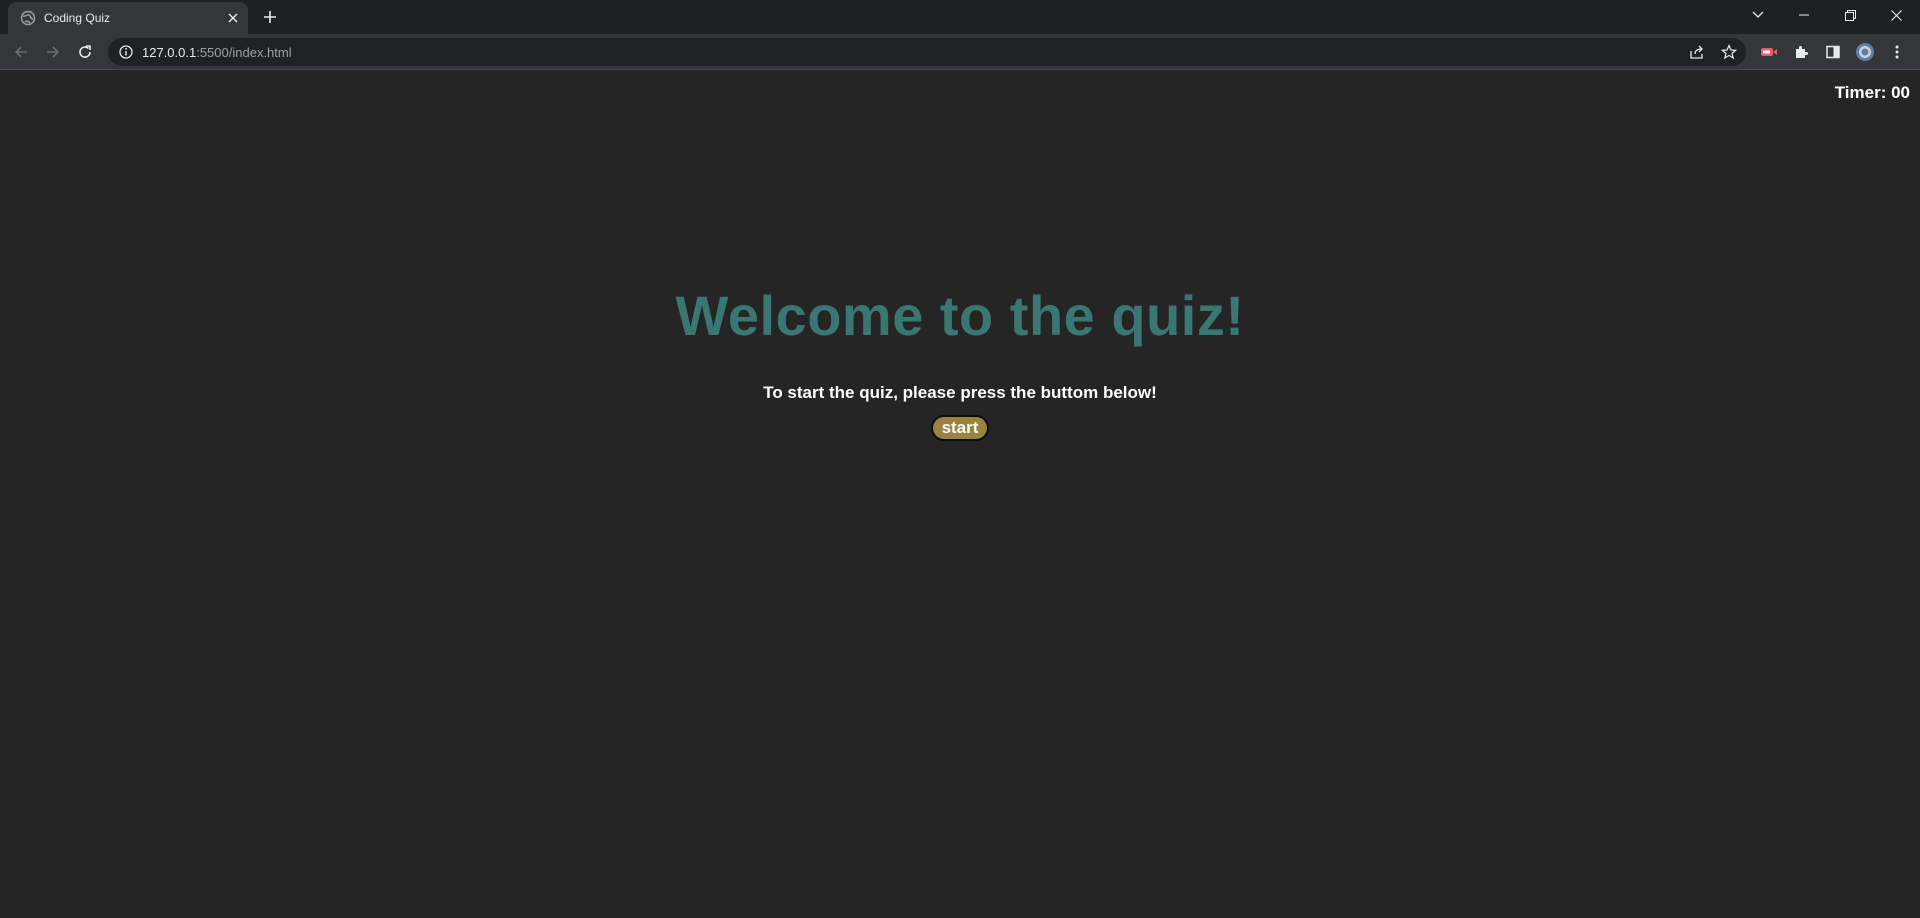 This screenshot has height=918, width=1920. Describe the element at coordinates (1850, 15) in the screenshot. I see `restore-button` at that location.